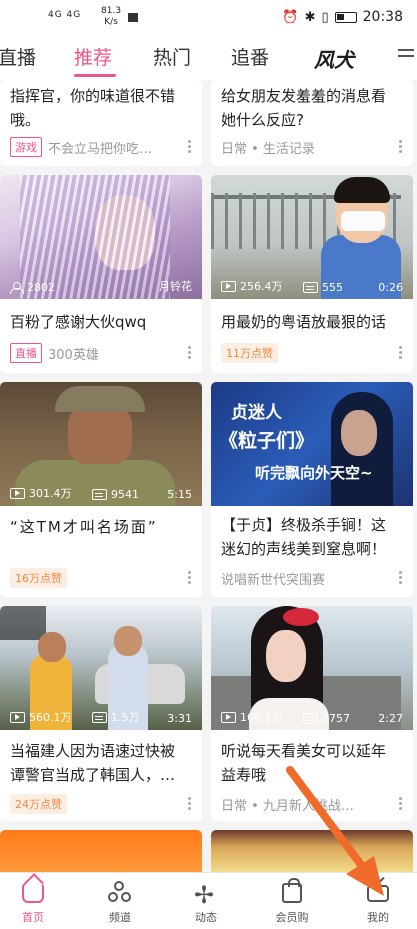  What do you see at coordinates (310, 17) in the screenshot?
I see `bluetooth-icon: ✱` at bounding box center [310, 17].